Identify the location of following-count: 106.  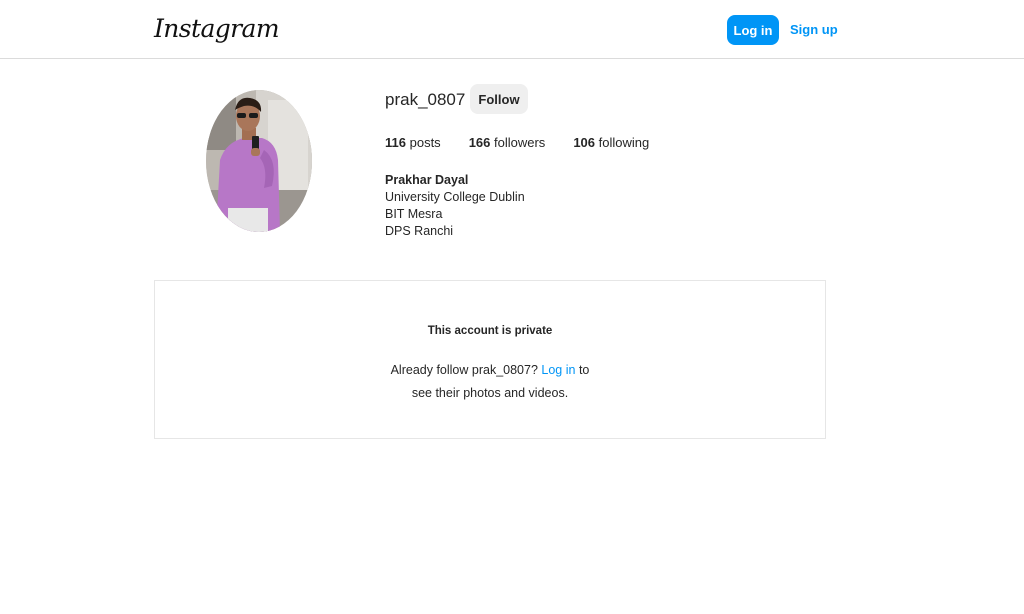
(584, 142).